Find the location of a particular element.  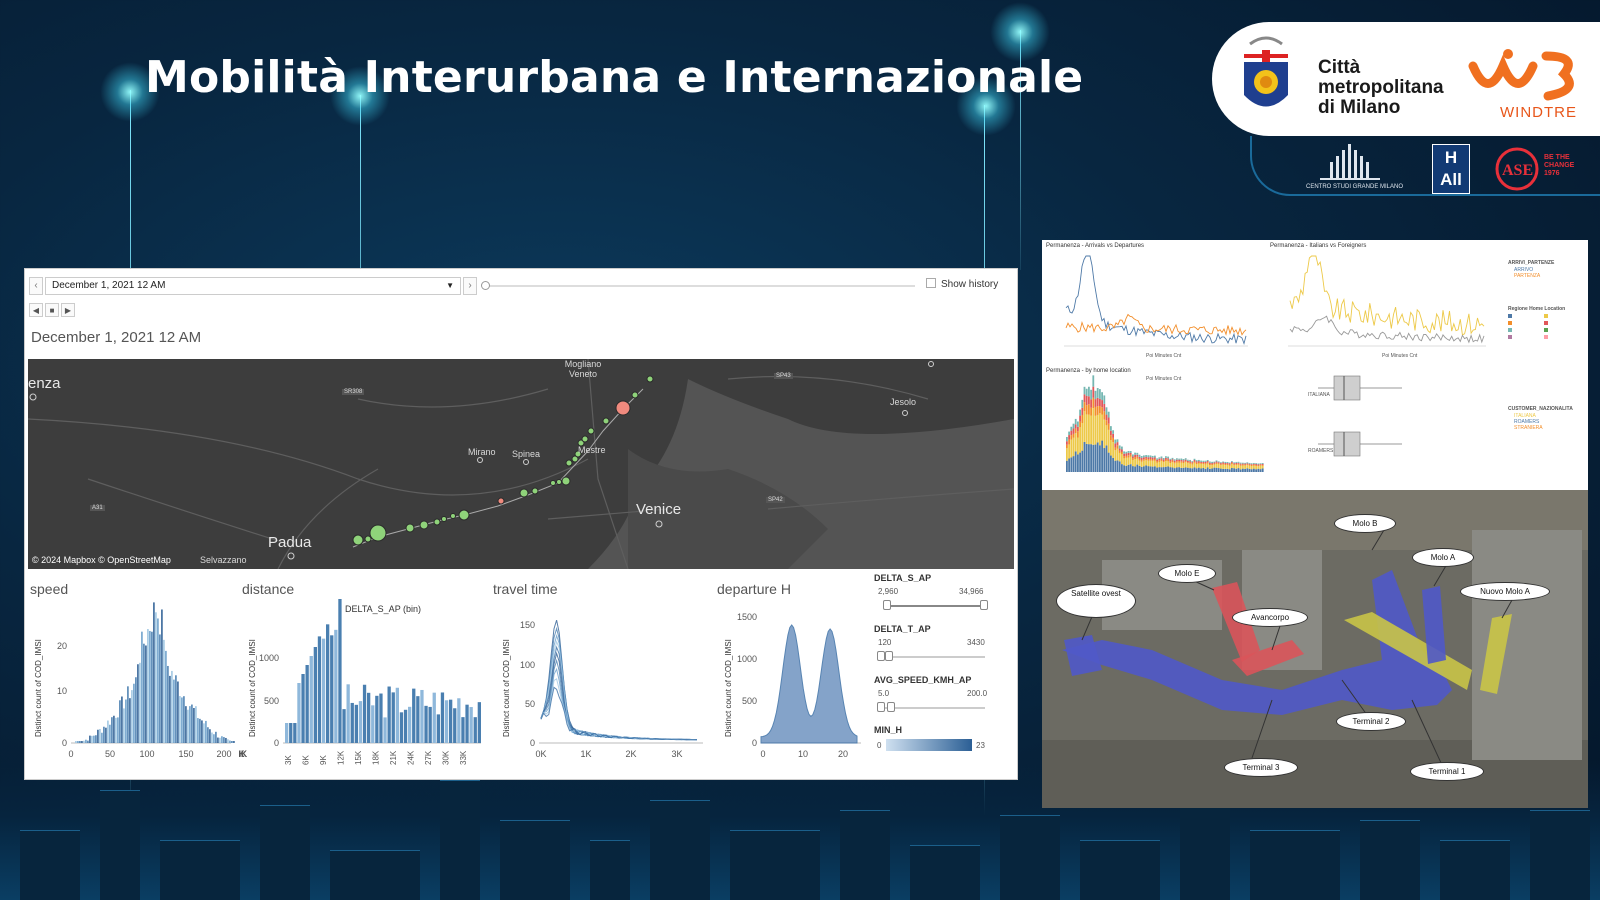

molo-e-label: Molo E is located at coordinates (1187, 573).